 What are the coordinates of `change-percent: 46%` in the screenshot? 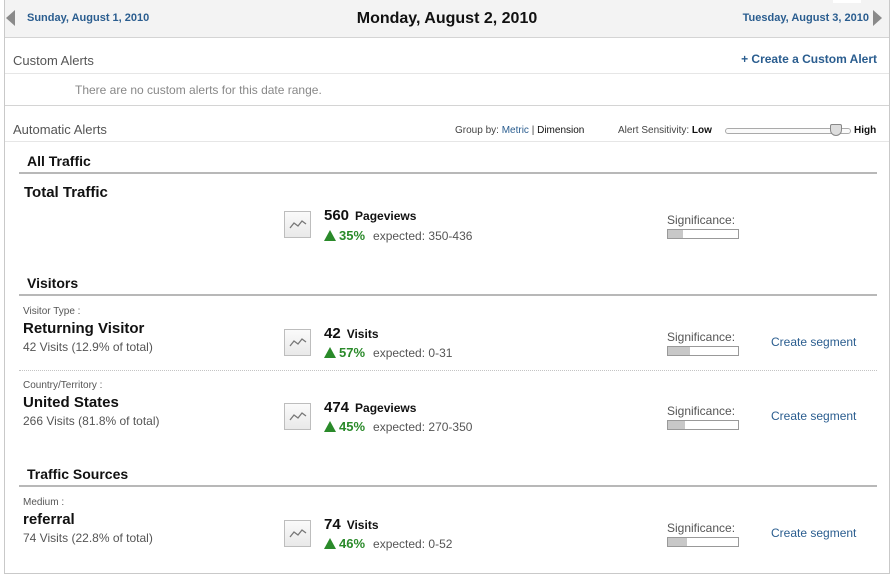 It's located at (352, 543).